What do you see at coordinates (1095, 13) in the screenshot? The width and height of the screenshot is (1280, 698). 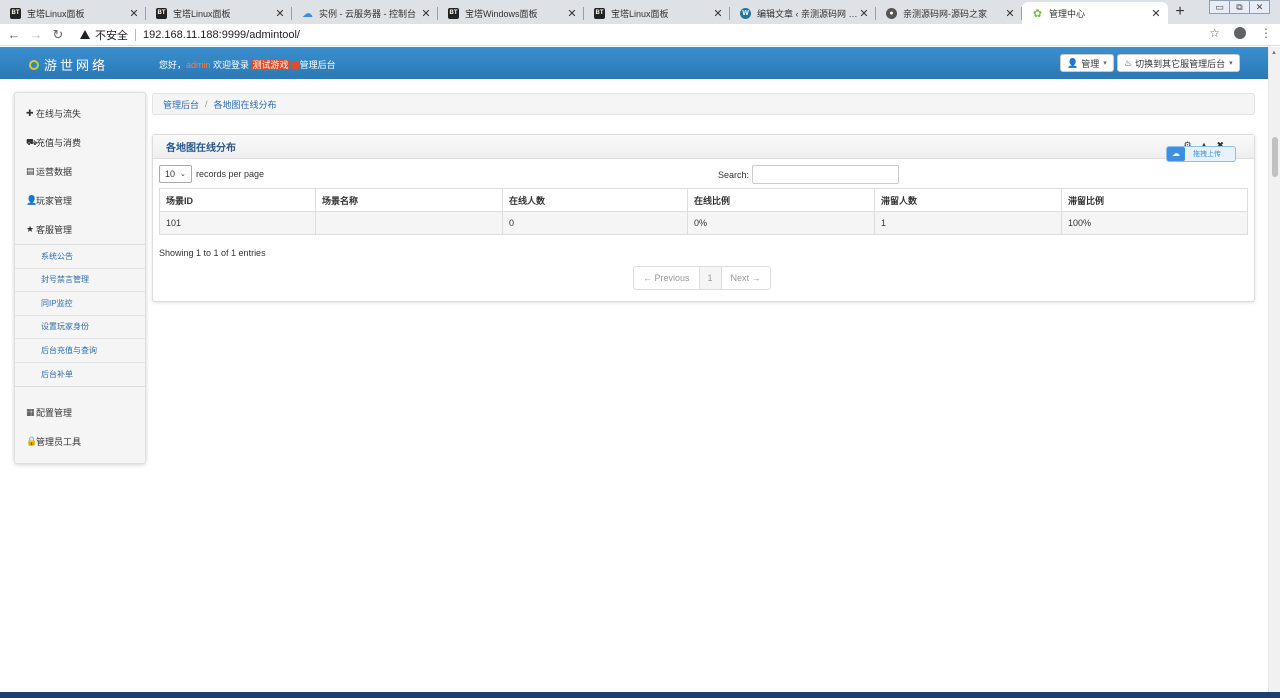 I see `browser-tab-active: ✿ 管理中心 ✕` at bounding box center [1095, 13].